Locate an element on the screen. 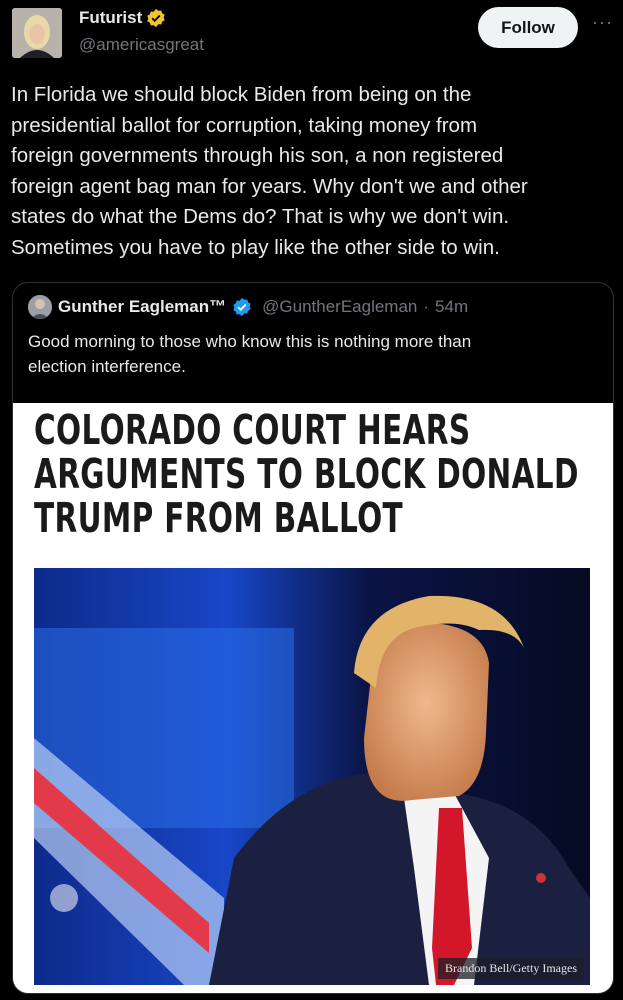 This screenshot has height=1000, width=623. quoted-author-handle: @GuntherEagleman is located at coordinates (339, 307).